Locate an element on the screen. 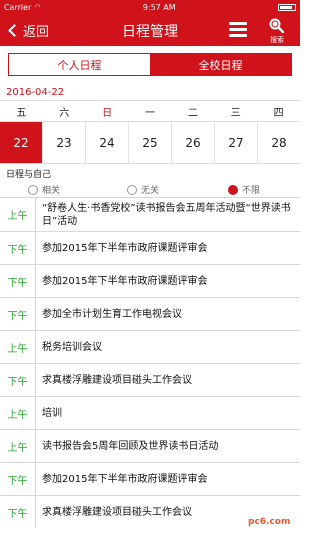 Image resolution: width=320 pixels, height=533 pixels. list-item: 上午 培训 is located at coordinates (150, 412).